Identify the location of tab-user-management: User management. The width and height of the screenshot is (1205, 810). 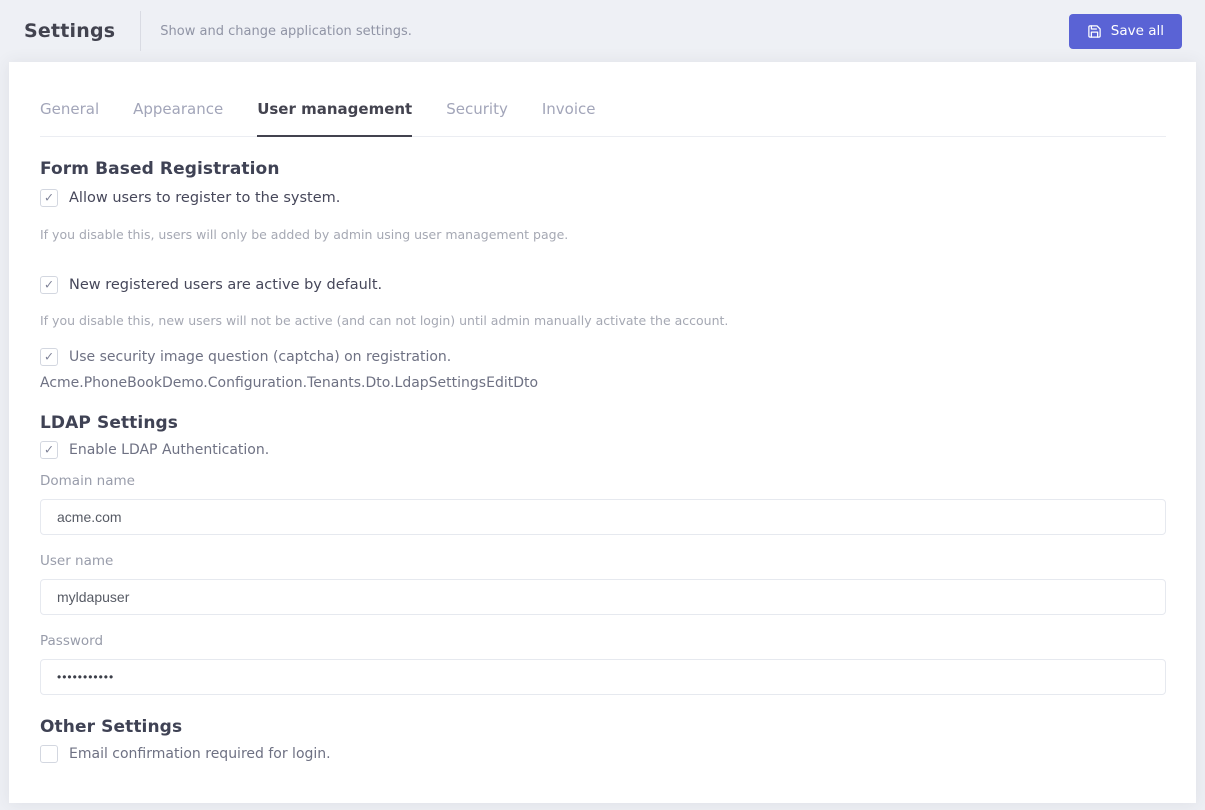
(335, 118).